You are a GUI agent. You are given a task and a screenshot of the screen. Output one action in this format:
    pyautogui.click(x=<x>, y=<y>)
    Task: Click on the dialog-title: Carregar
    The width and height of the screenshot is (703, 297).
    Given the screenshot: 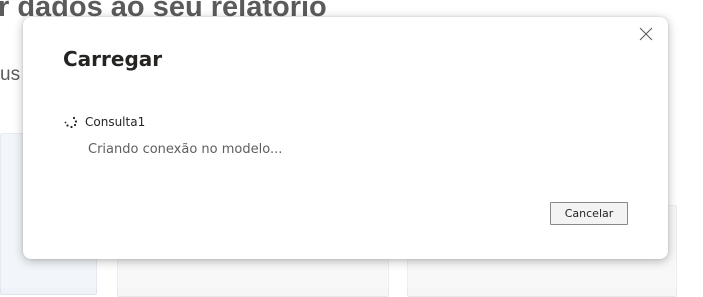 What is the action you would take?
    pyautogui.click(x=113, y=59)
    